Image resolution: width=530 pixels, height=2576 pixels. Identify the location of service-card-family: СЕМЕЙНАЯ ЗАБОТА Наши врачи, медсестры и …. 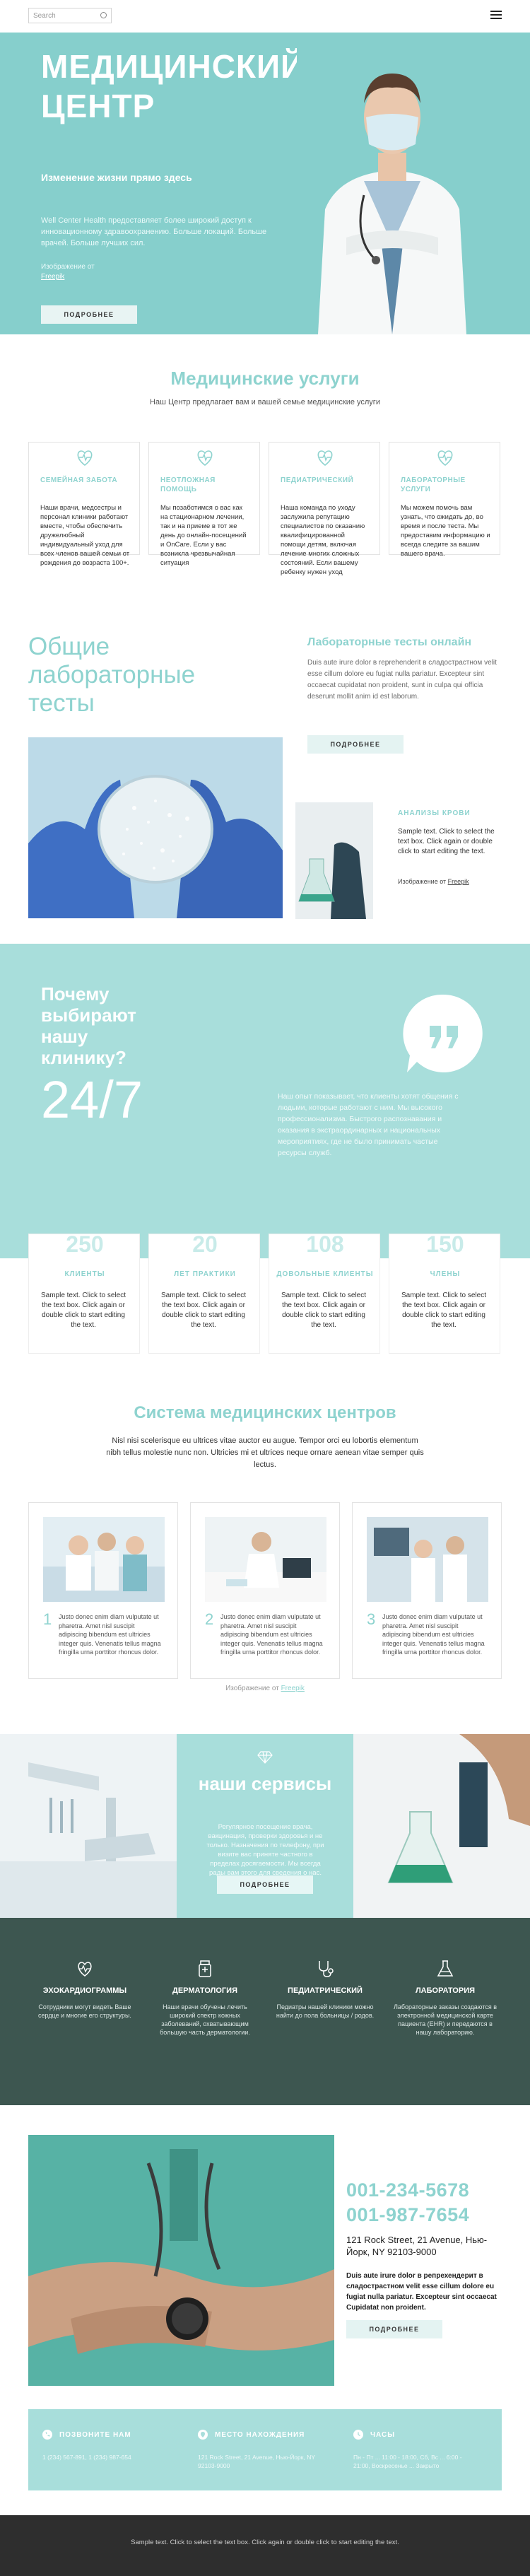
(84, 505).